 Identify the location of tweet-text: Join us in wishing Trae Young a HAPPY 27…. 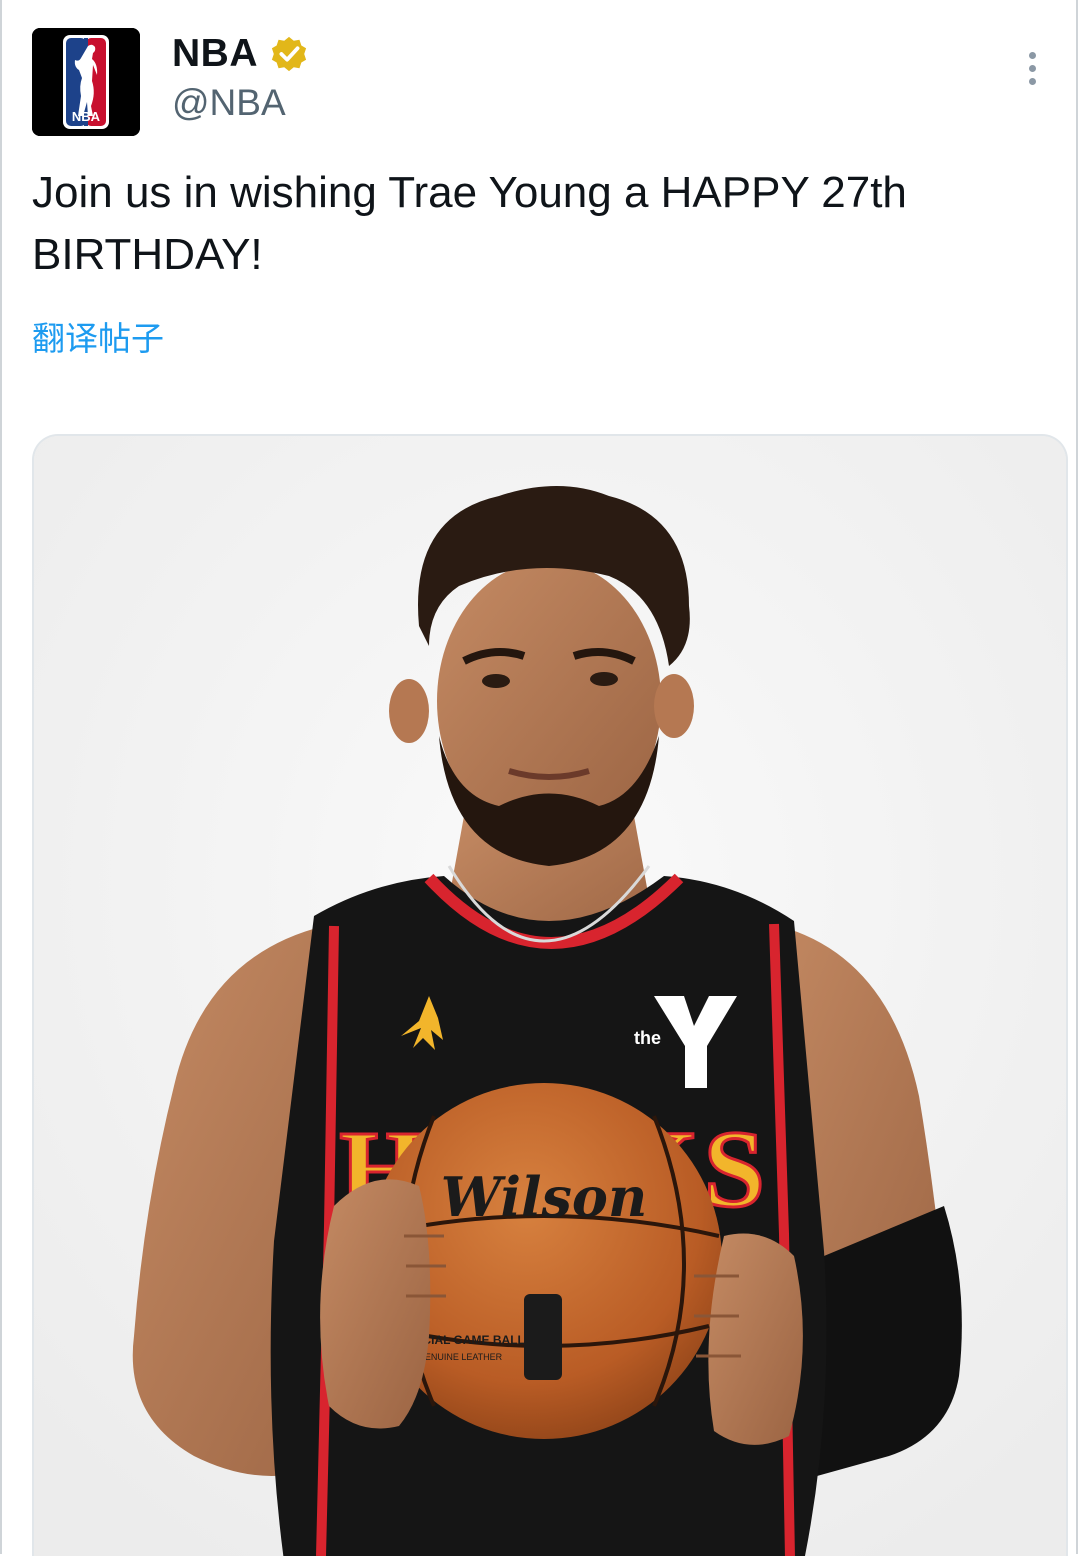
(469, 223).